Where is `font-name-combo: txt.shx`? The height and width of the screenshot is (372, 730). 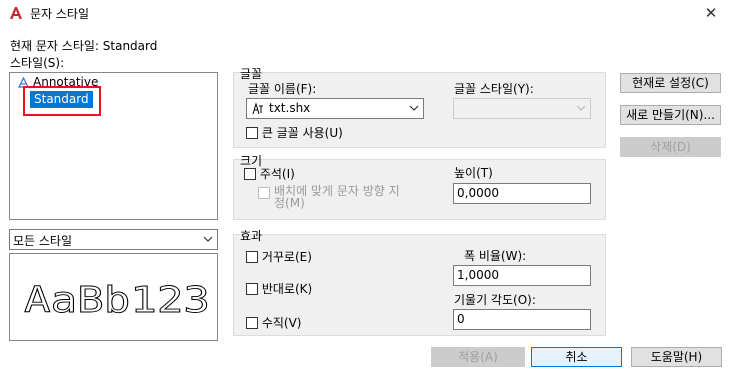 font-name-combo: txt.shx is located at coordinates (335, 108).